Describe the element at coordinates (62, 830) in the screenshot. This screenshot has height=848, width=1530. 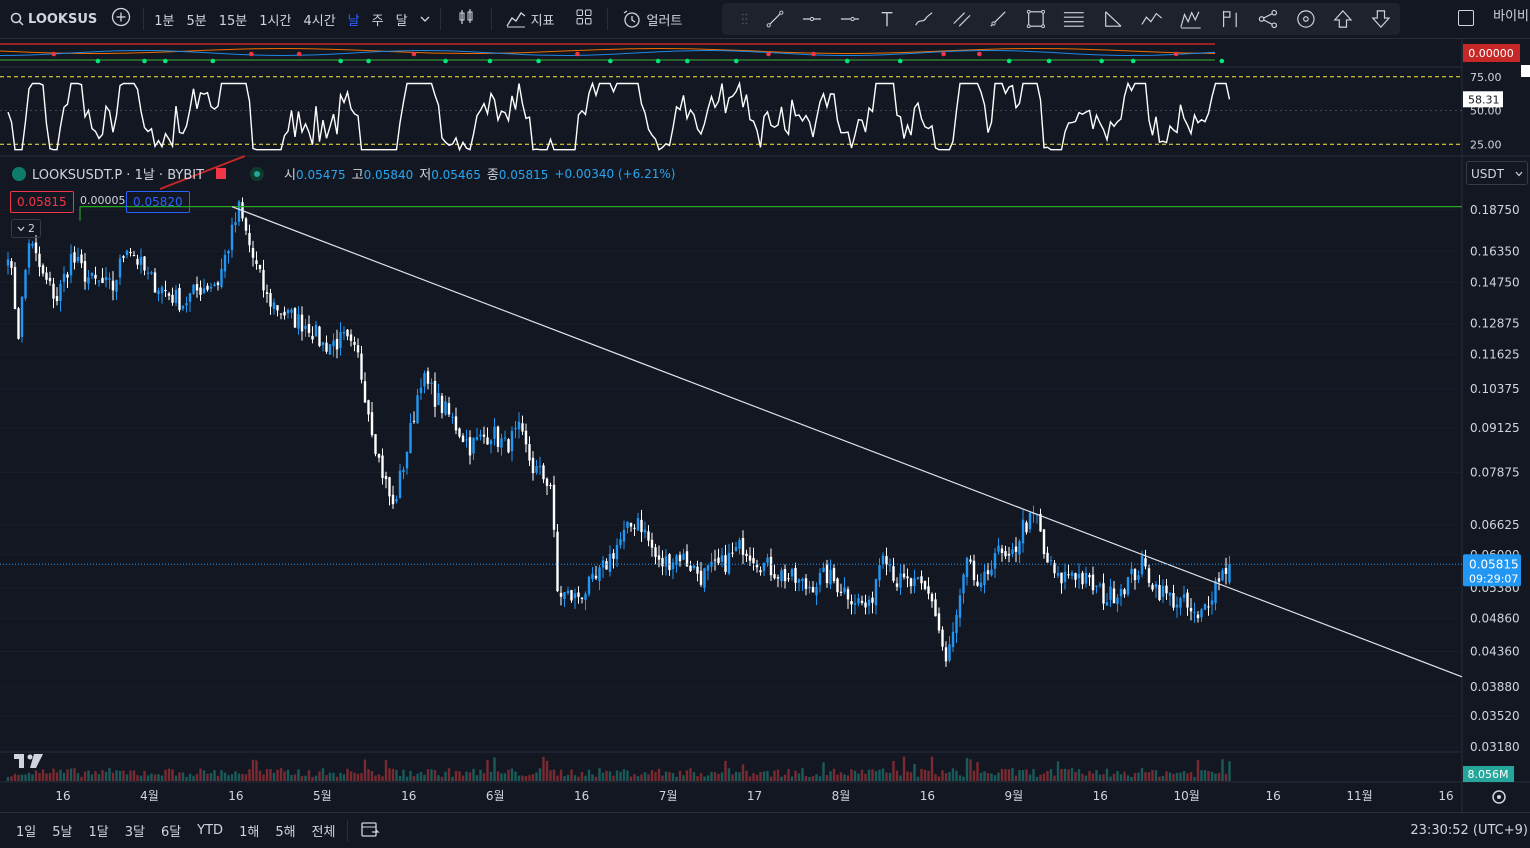
I see `range-button-1: 5날` at that location.